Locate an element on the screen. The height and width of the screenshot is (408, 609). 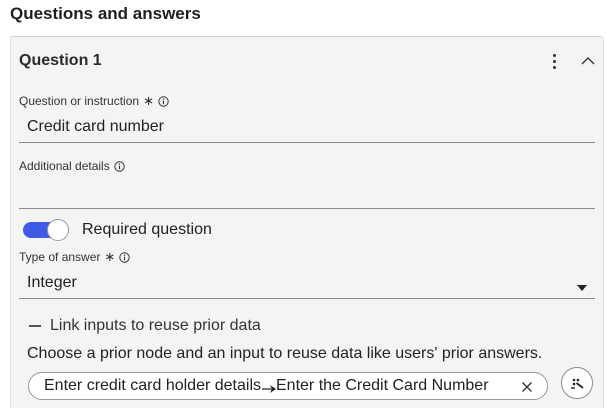
instruction-underline is located at coordinates (307, 142).